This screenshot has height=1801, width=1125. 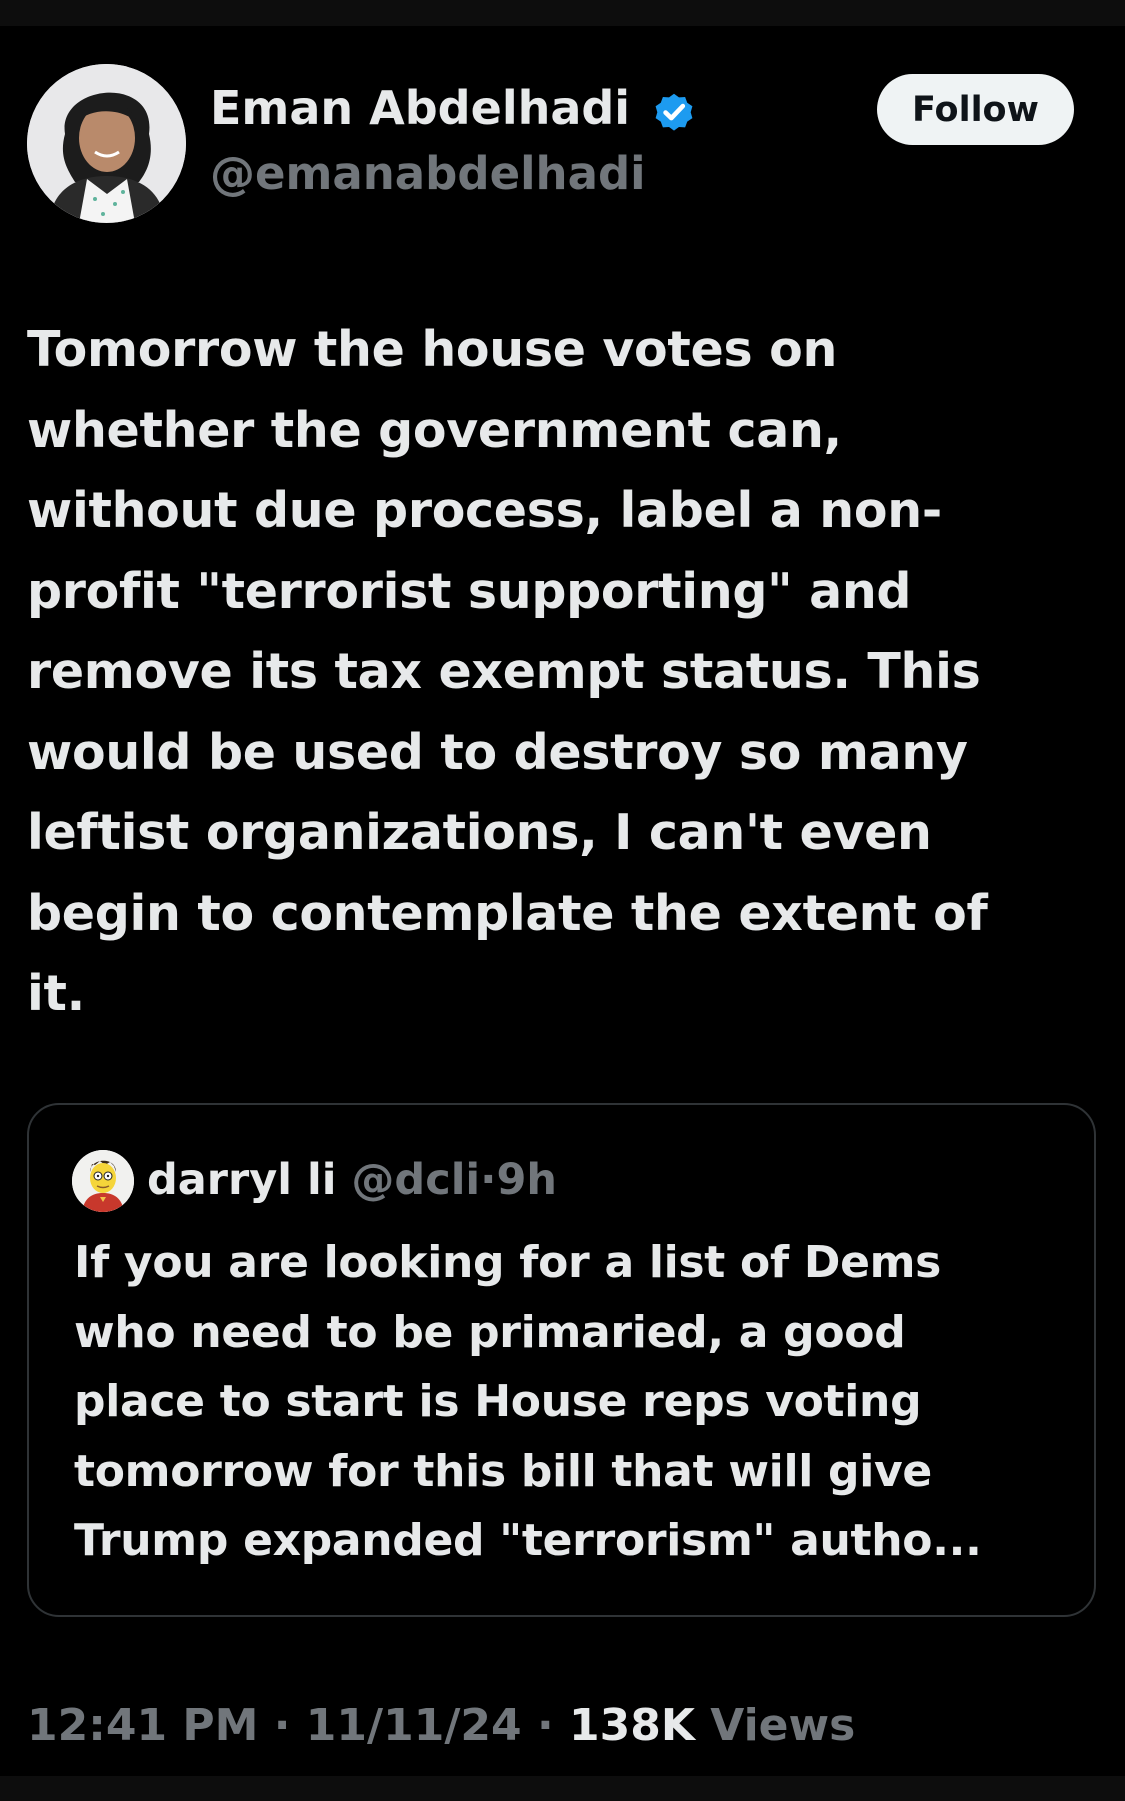 I want to click on tweet-meta: 12:41 PM · 11/11/24 · 138K Views, so click(x=441, y=1726).